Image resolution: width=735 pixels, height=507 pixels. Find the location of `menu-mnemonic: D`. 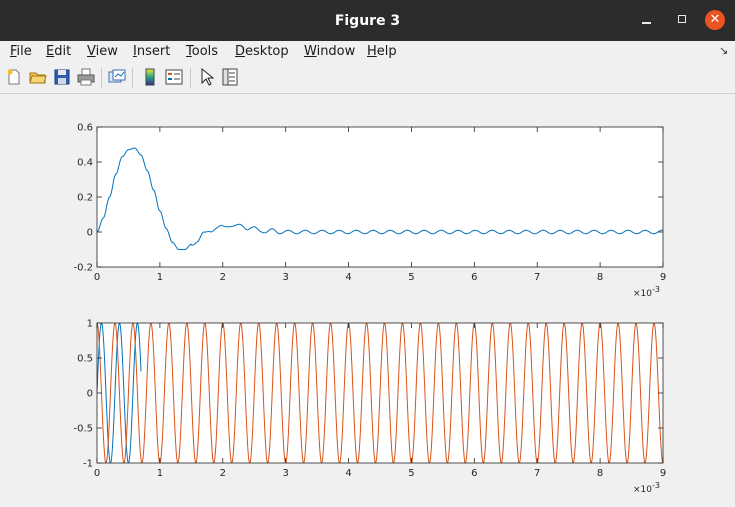

menu-mnemonic: D is located at coordinates (240, 51).